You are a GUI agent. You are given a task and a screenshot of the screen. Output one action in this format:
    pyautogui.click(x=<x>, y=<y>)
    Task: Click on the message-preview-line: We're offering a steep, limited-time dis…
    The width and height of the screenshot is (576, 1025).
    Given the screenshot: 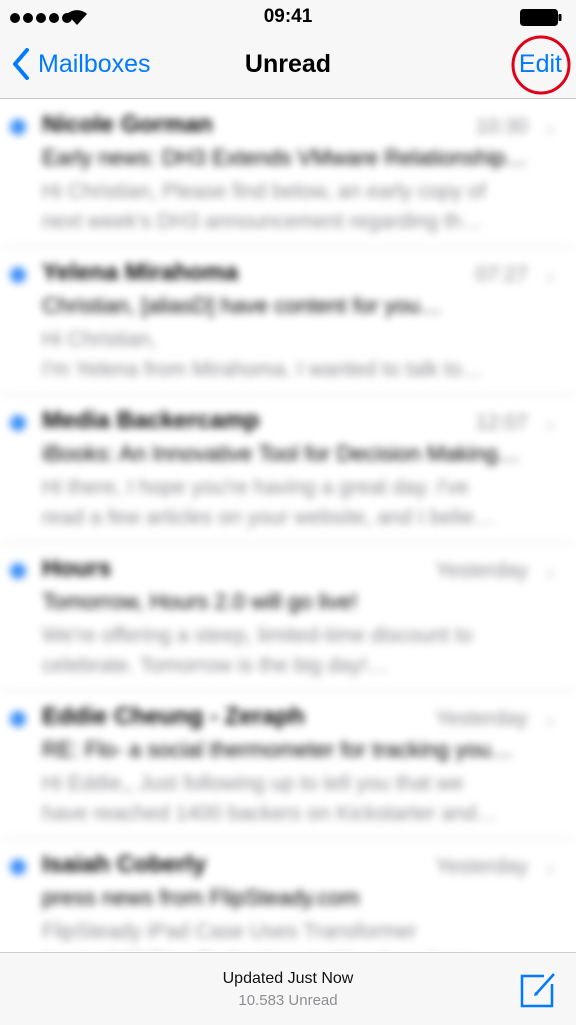 What is the action you would take?
    pyautogui.click(x=257, y=635)
    